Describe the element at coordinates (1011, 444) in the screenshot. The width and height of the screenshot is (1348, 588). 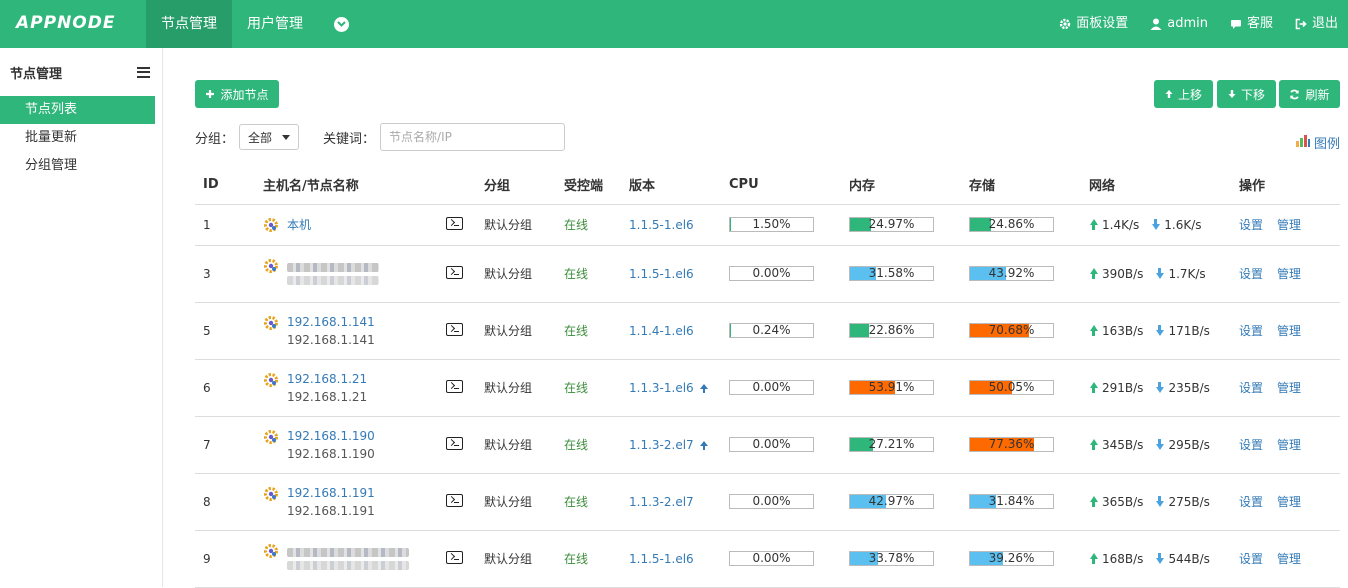
I see `storage-usage-value: 77.36%` at that location.